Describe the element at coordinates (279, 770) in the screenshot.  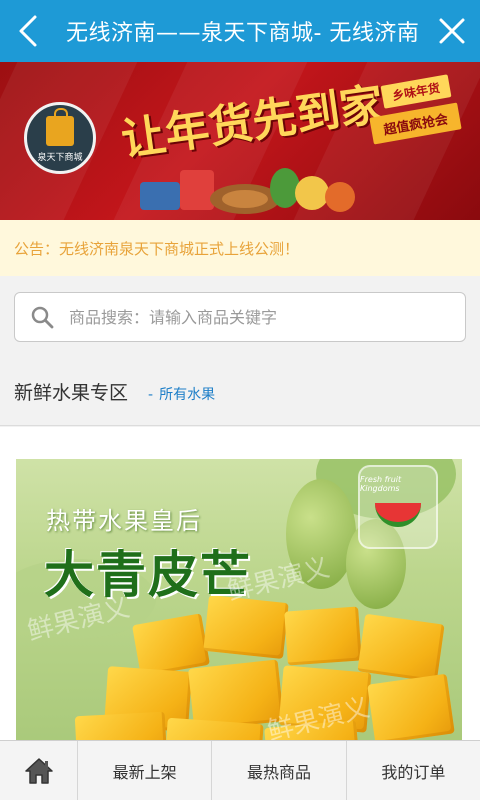
I see `nav-hot-products: 最热商品` at that location.